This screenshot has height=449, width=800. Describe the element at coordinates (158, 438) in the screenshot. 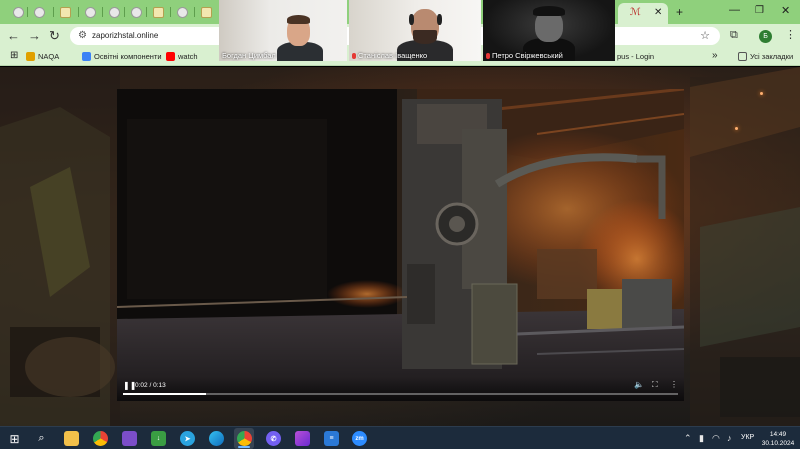

I see `download-manager-icon: ↓` at that location.